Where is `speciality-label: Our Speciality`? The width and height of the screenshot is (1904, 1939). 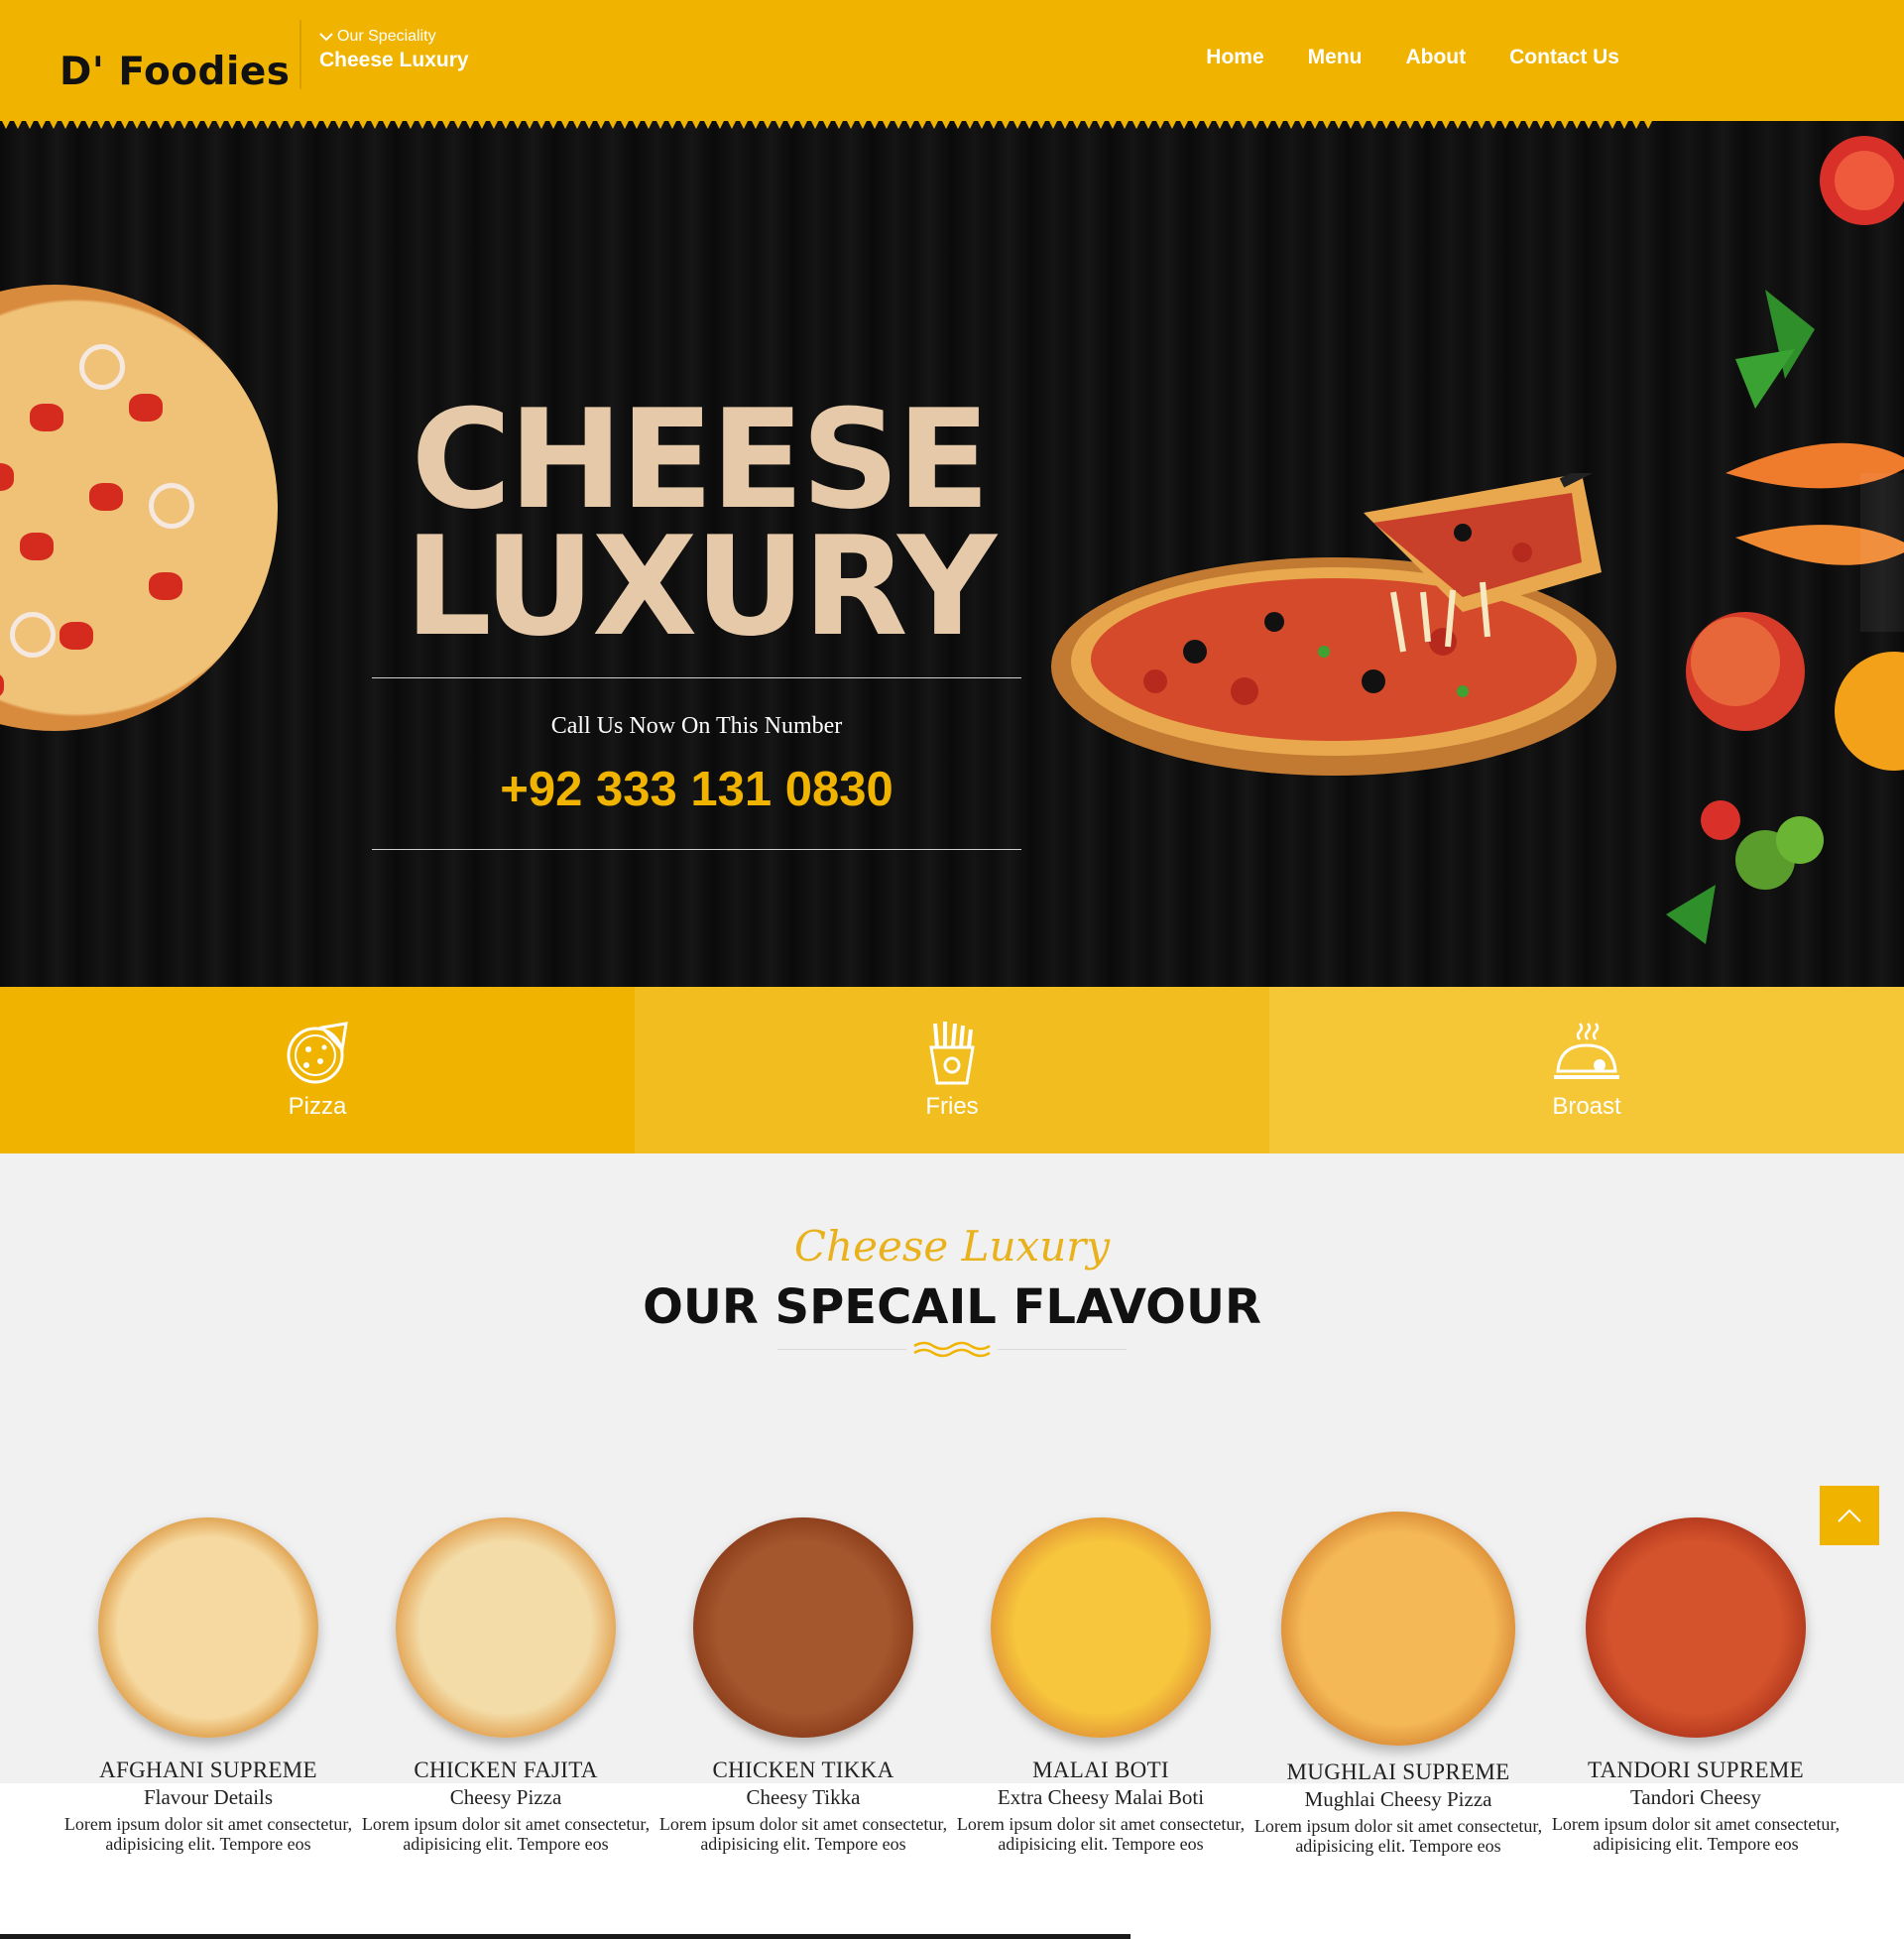 speciality-label: Our Speciality is located at coordinates (386, 36).